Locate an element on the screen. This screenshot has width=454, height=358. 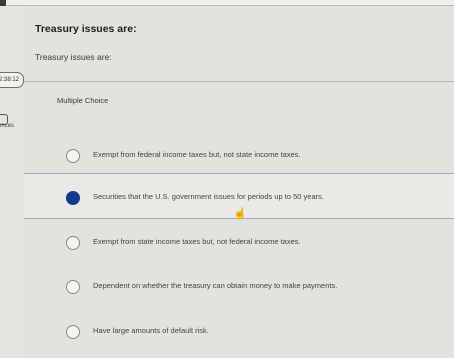
page-title: Treasury issues are: is located at coordinates (86, 29).